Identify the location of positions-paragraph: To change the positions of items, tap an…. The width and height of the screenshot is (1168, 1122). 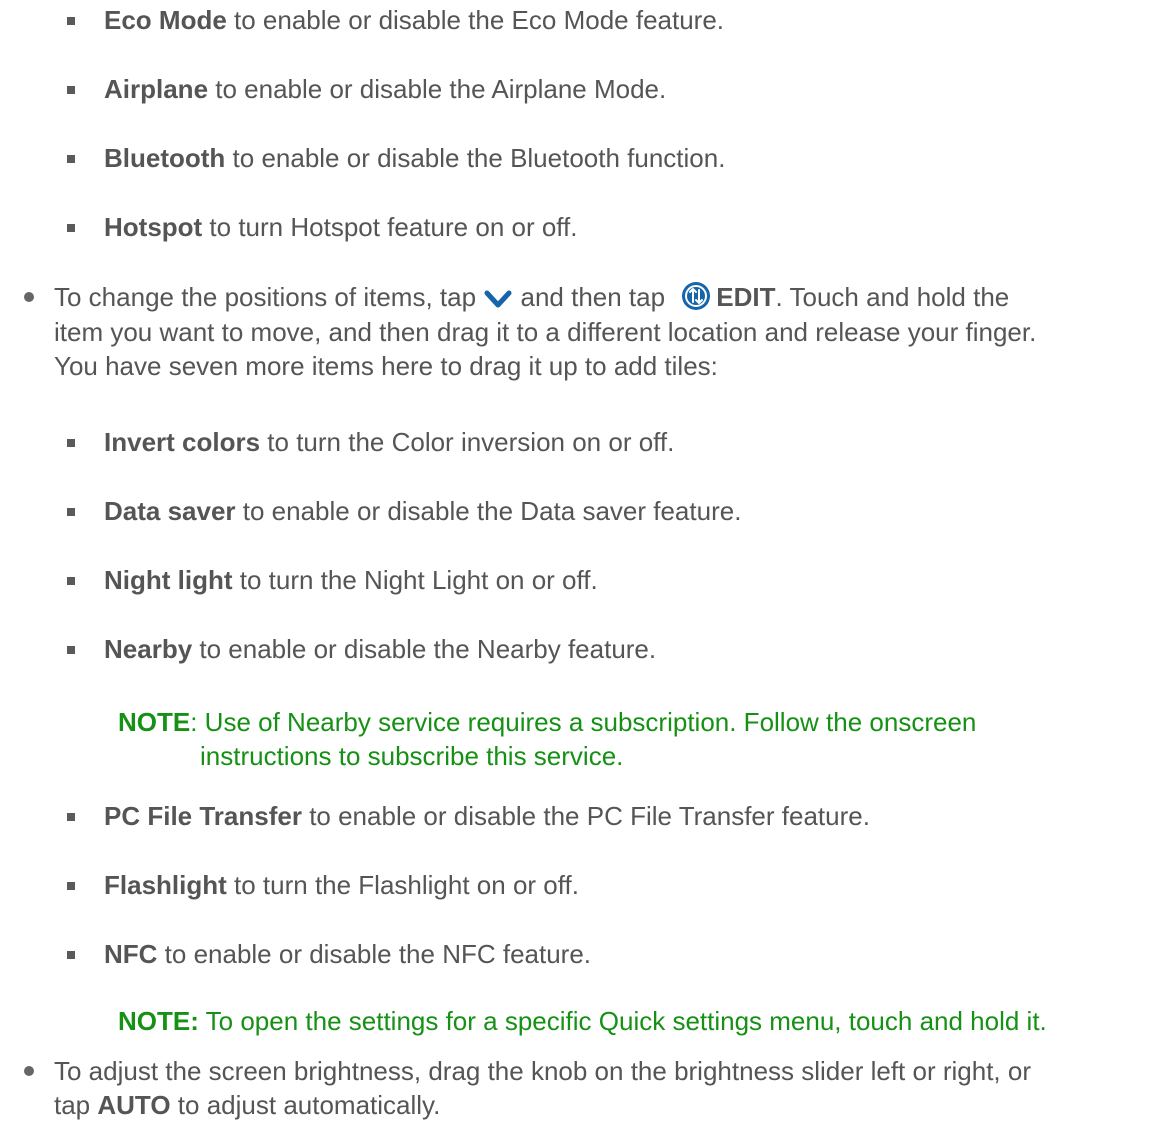
(545, 331).